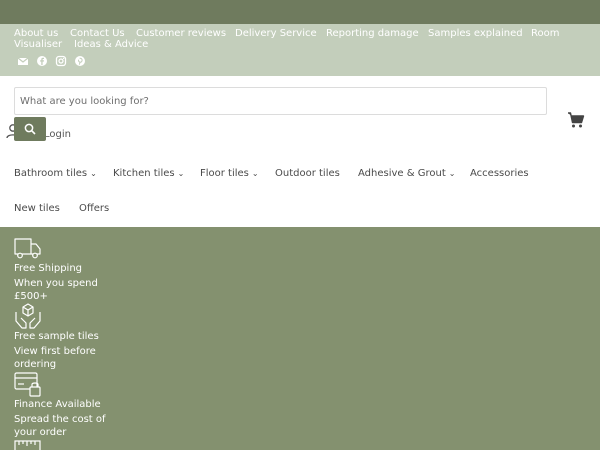 This screenshot has height=457, width=600. What do you see at coordinates (42, 61) in the screenshot?
I see `facebook-icon` at bounding box center [42, 61].